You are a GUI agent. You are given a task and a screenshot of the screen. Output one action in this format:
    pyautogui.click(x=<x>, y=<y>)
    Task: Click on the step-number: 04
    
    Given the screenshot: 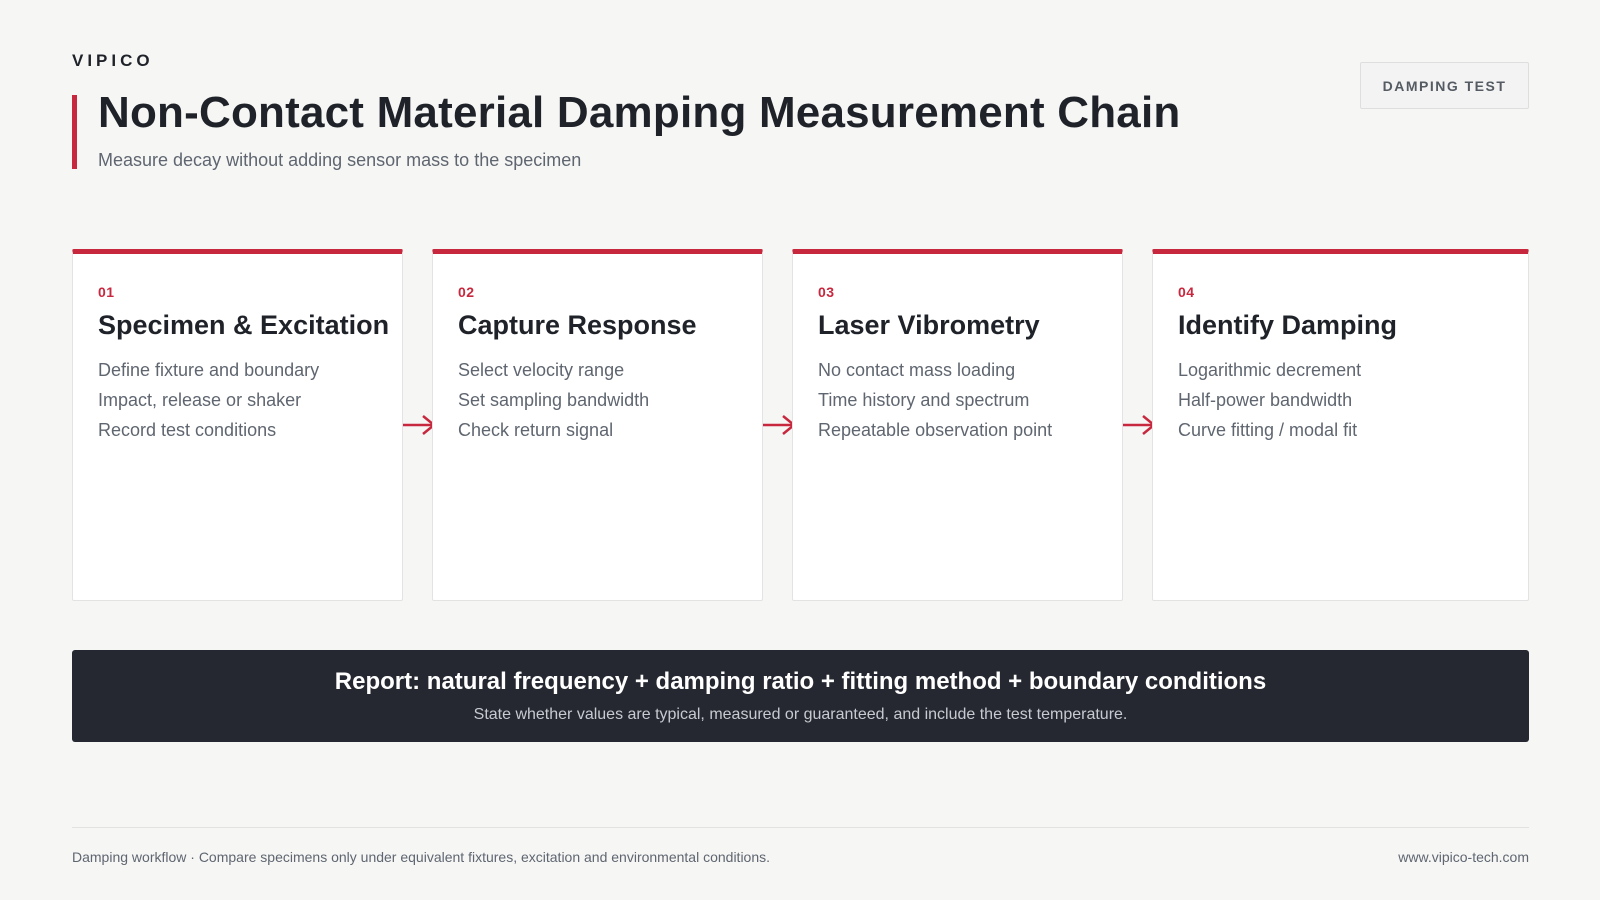 What is the action you would take?
    pyautogui.click(x=1186, y=292)
    